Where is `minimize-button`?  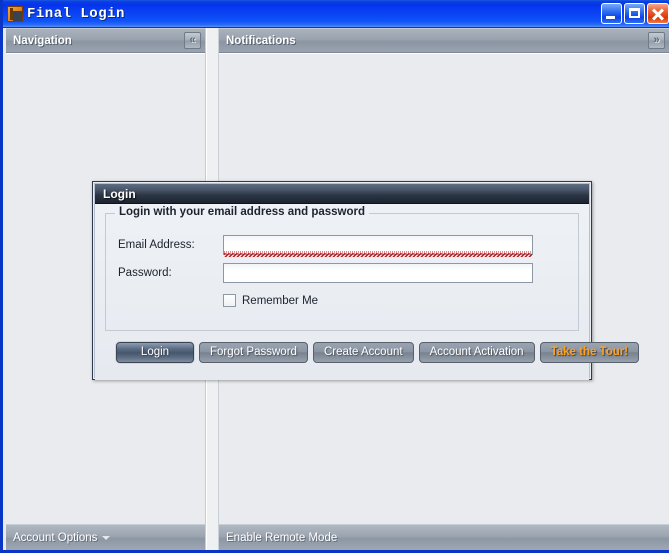
minimize-button is located at coordinates (611, 13).